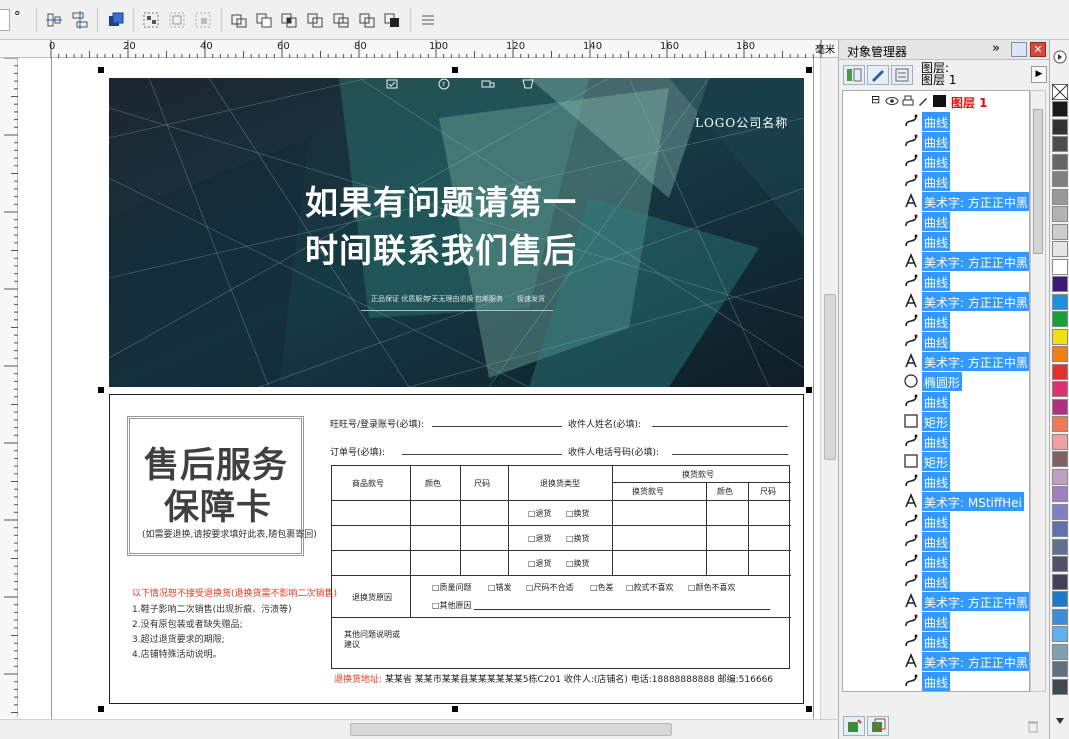 The width and height of the screenshot is (1069, 739). I want to click on reason-option: □错发, so click(500, 587).